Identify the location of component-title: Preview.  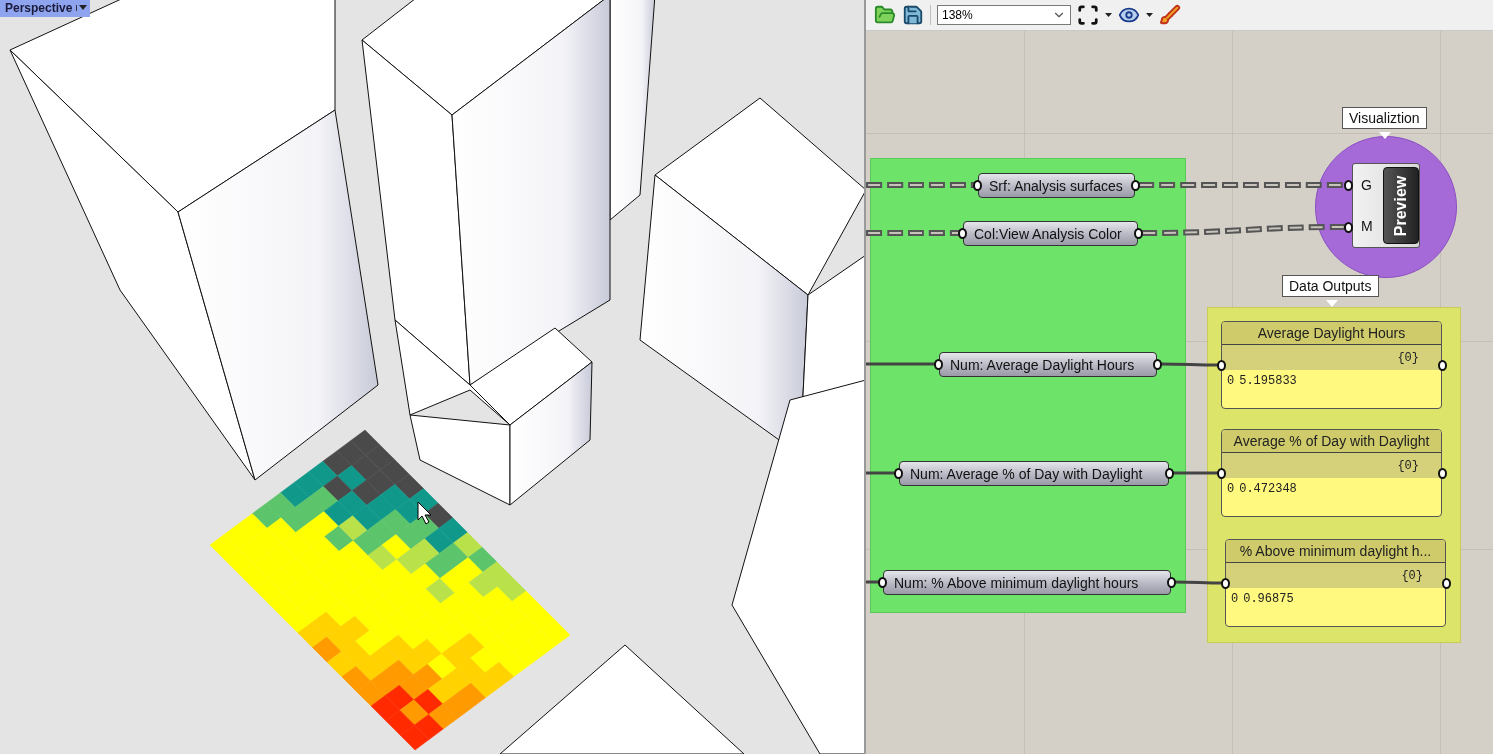
(1401, 205).